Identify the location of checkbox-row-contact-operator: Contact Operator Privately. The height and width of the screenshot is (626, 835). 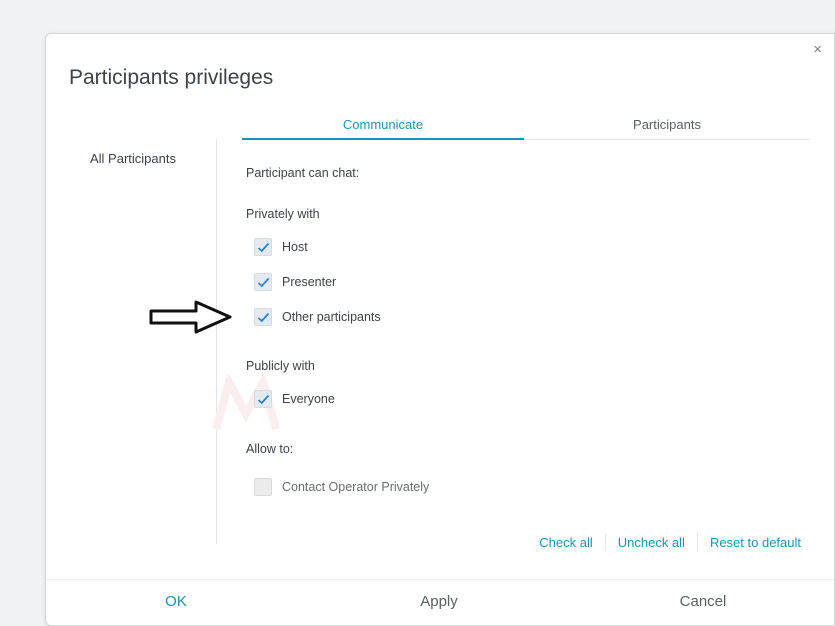
(341, 487).